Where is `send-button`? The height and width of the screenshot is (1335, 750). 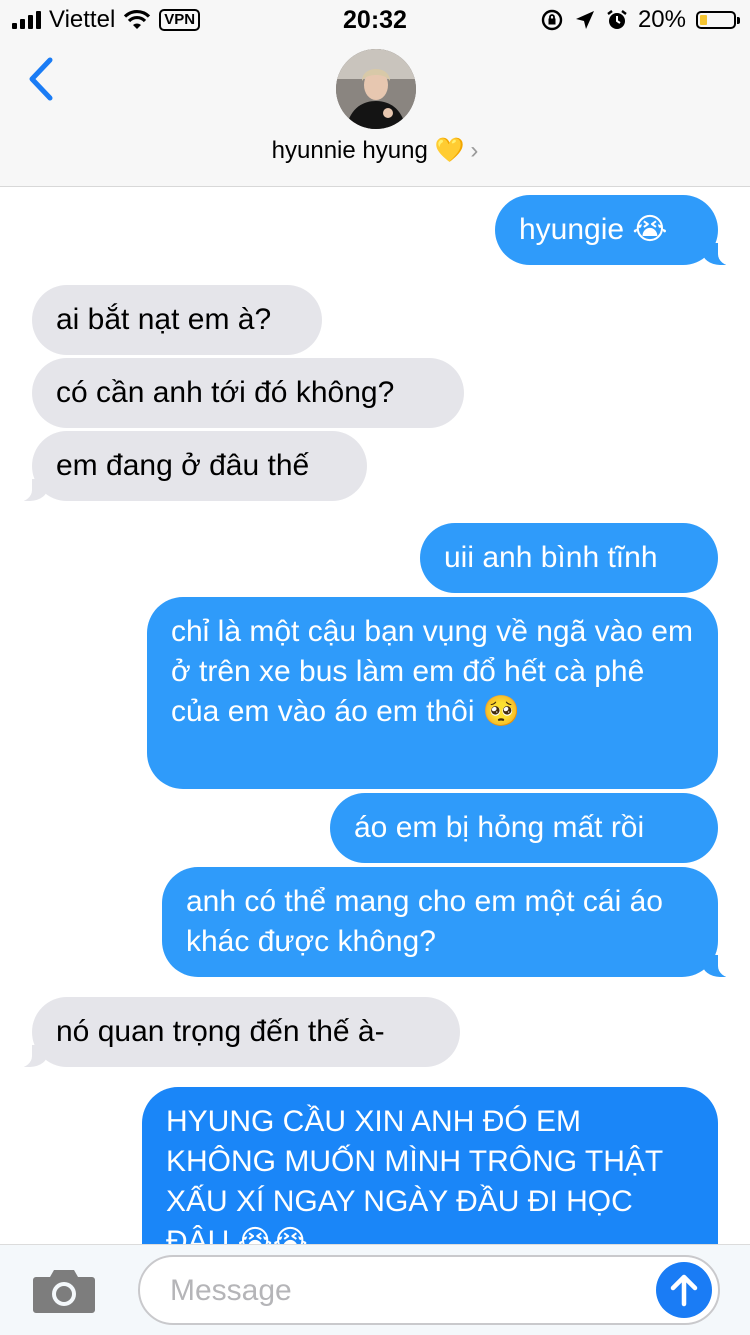
send-button is located at coordinates (684, 1290).